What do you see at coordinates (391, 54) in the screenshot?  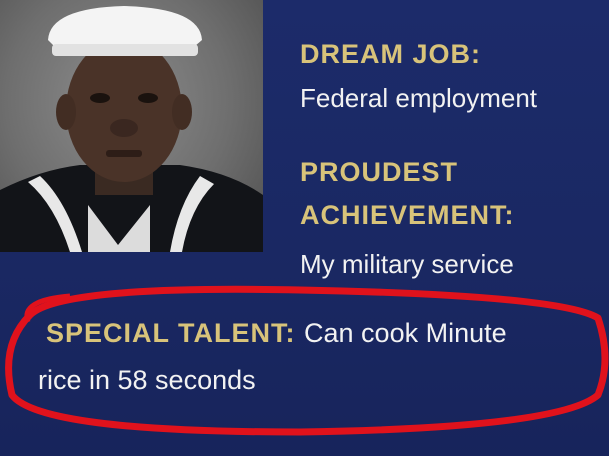 I see `dream-job-label: DREAM JOB:` at bounding box center [391, 54].